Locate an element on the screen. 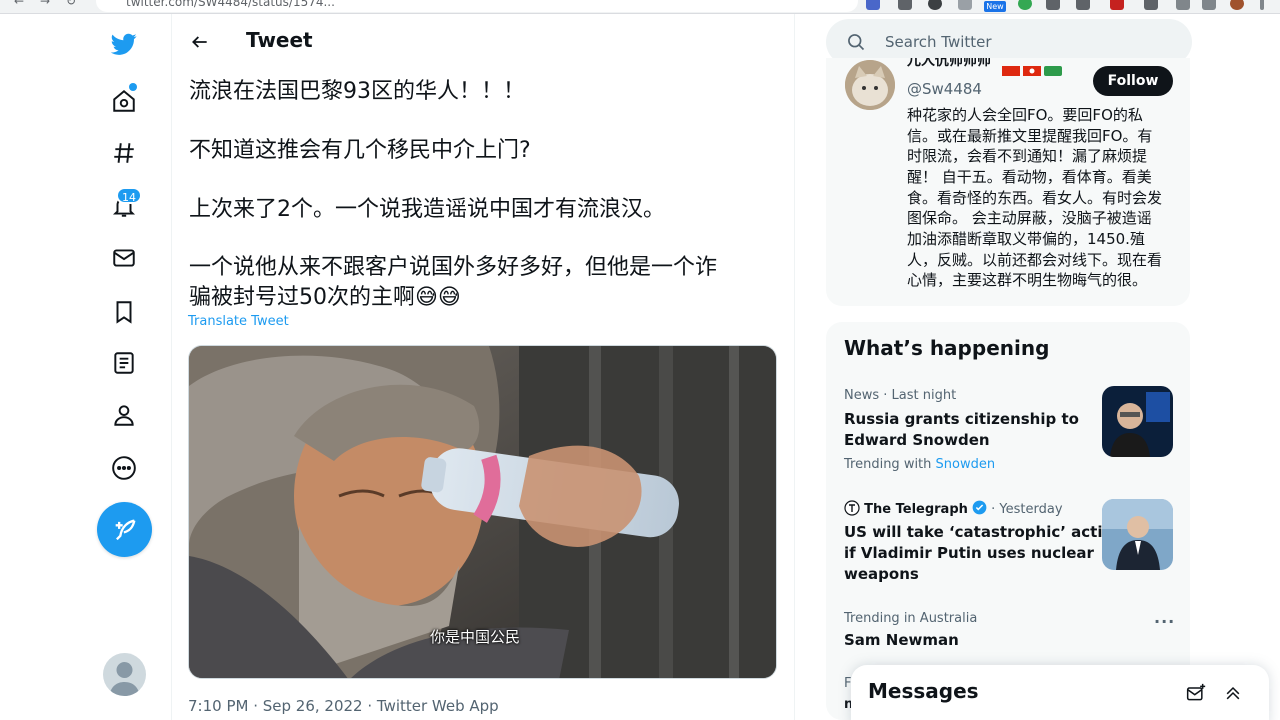 This screenshot has width=1280, height=720. profile-bio-line: 时限流，会看不到通知！漏了麻烦提 is located at coordinates (1027, 156).